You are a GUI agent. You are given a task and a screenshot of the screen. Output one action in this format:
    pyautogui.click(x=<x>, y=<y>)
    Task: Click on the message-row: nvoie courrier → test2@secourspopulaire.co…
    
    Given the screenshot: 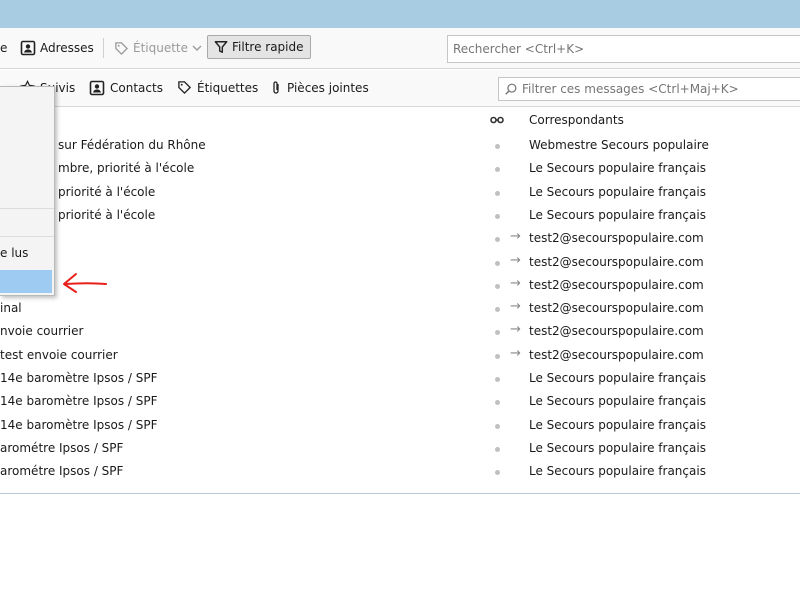 What is the action you would take?
    pyautogui.click(x=400, y=331)
    